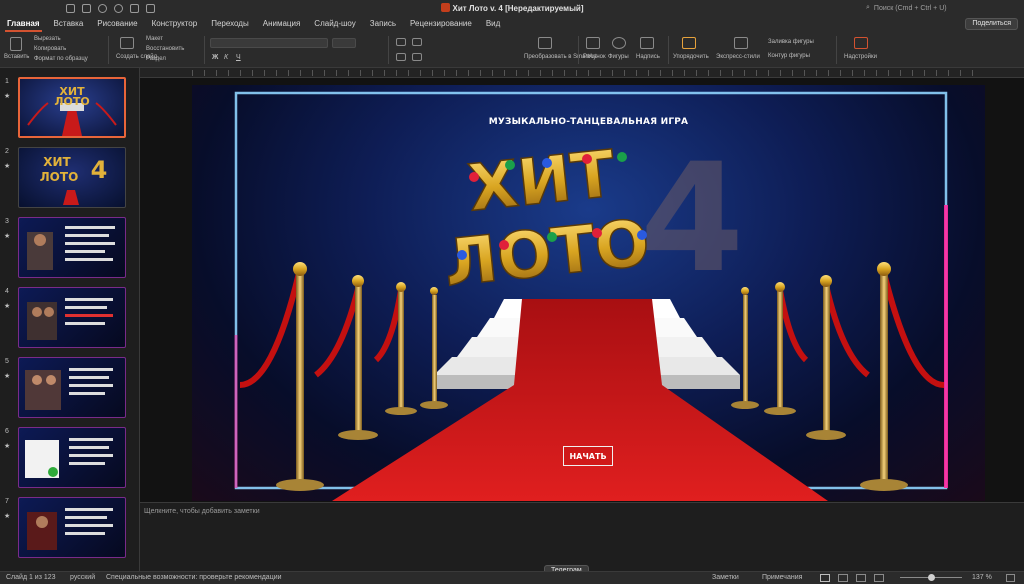 The height and width of the screenshot is (584, 1024). Describe the element at coordinates (175, 24) in the screenshot. I see `tab-design: Конструктор` at that location.